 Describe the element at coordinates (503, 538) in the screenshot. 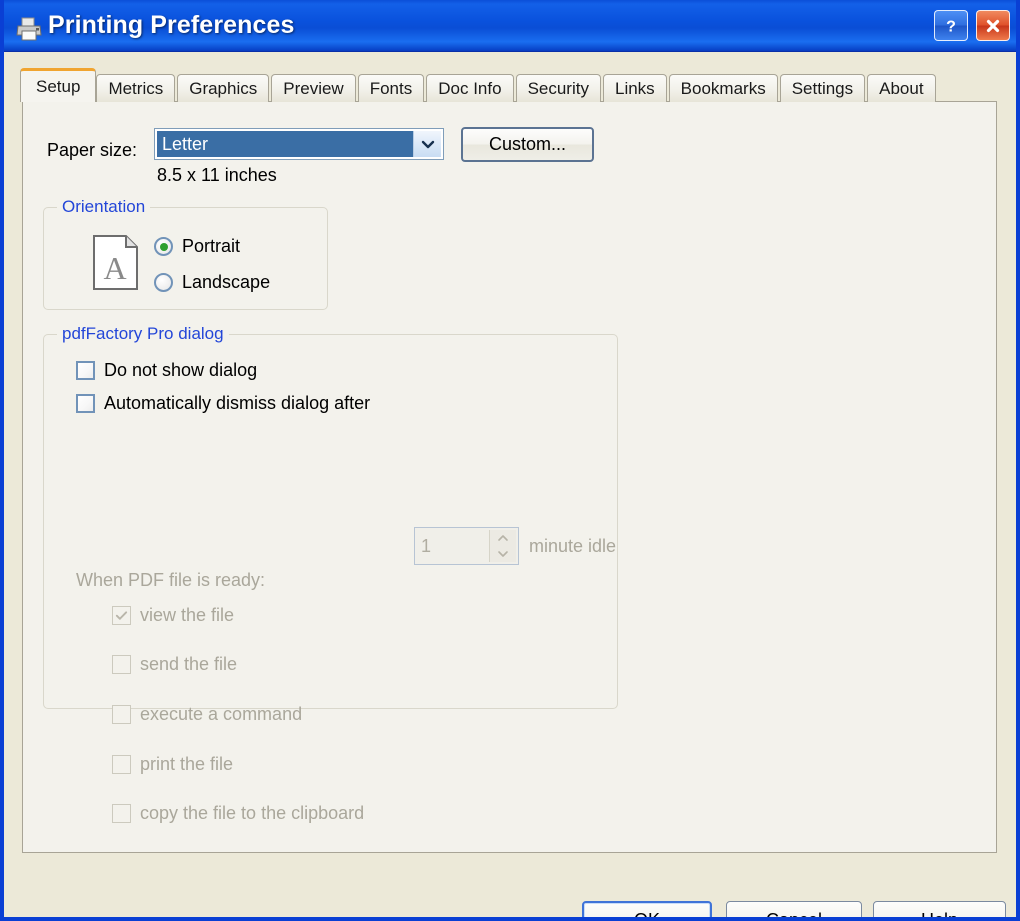

I see `stepper-up-icon` at that location.